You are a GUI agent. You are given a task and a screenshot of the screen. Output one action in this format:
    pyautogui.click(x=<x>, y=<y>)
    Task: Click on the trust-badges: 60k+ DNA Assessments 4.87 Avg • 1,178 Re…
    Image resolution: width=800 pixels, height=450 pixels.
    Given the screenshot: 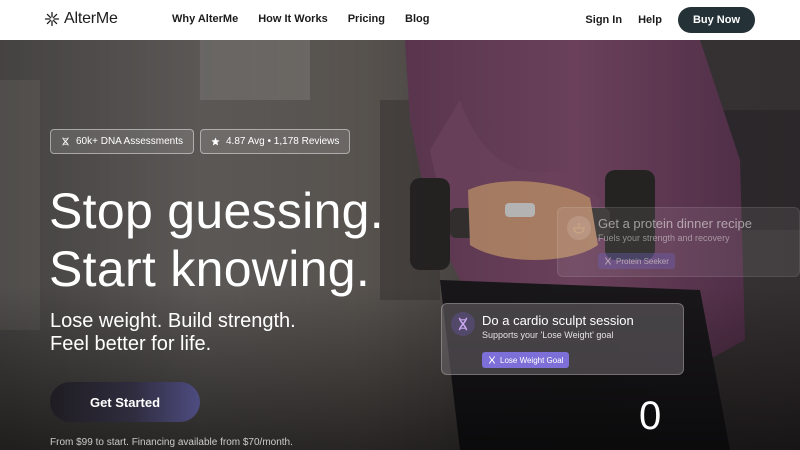 What is the action you would take?
    pyautogui.click(x=200, y=141)
    